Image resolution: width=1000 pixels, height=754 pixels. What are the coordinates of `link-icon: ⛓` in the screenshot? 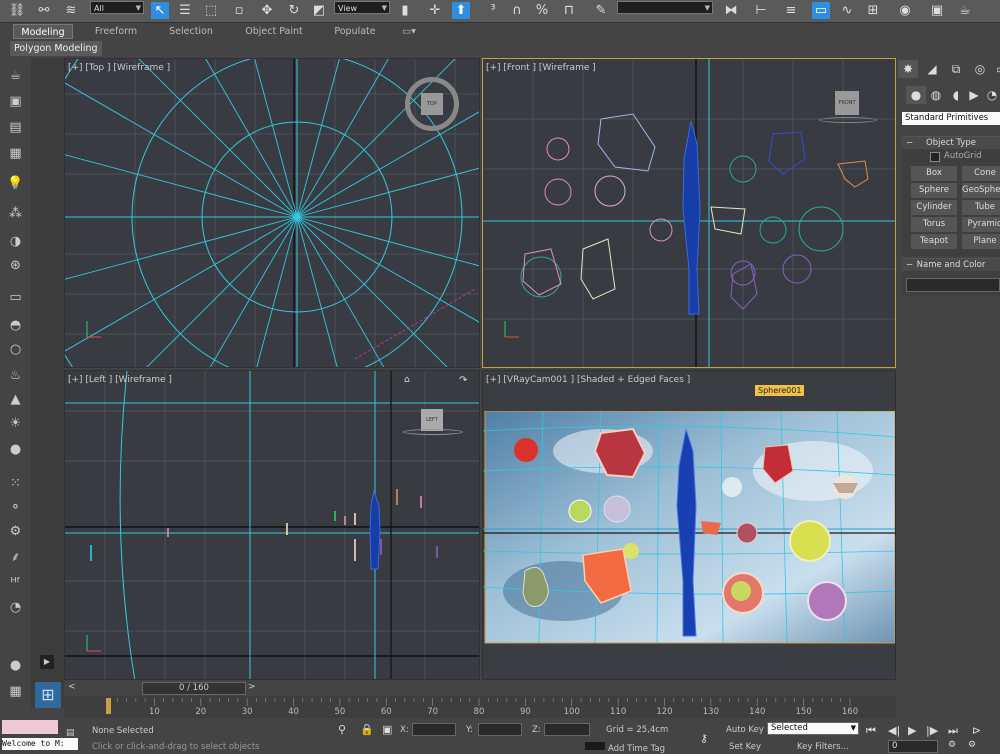 It's located at (17, 10).